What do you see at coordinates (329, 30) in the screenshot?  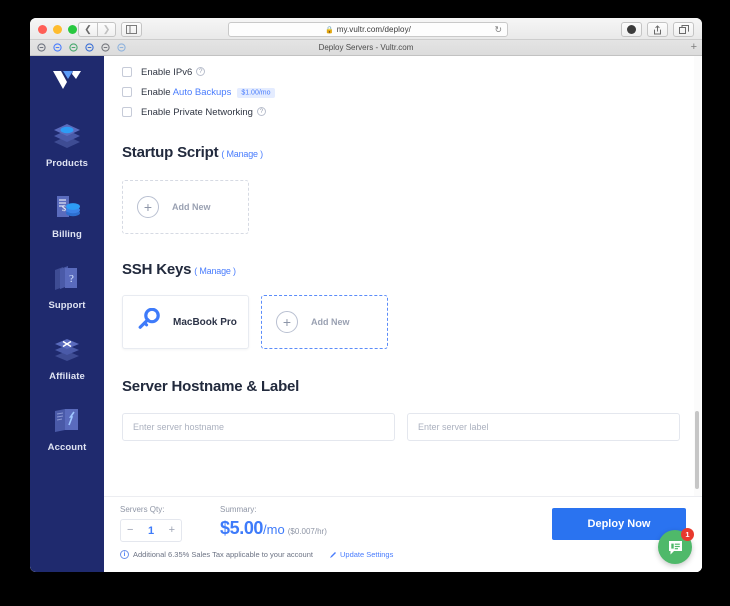 I see `lock-icon: 🔒` at bounding box center [329, 30].